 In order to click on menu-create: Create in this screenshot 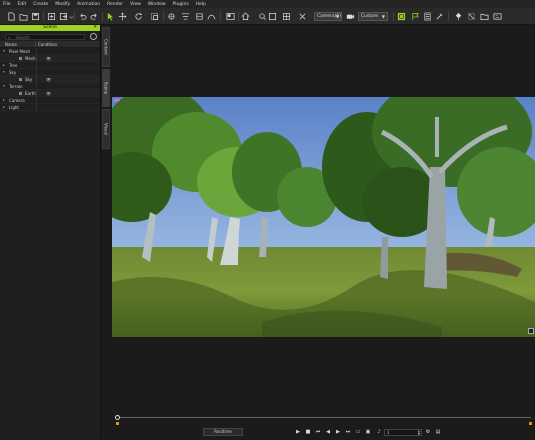, I will do `click(40, 4)`.